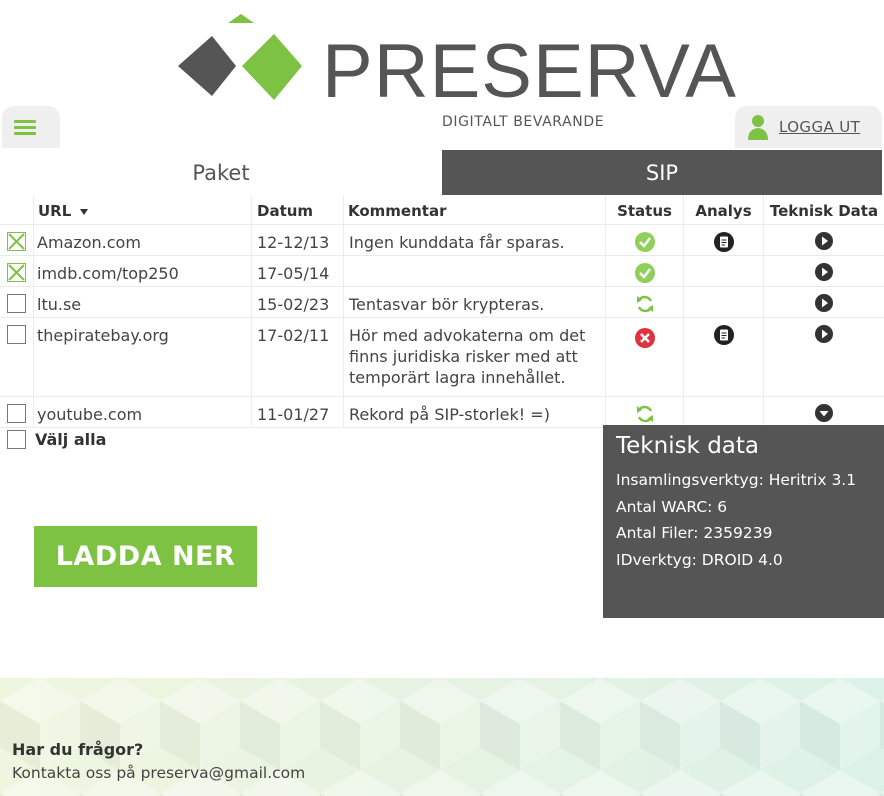 The image size is (884, 796). I want to click on row-url: imdb.com/top250, so click(142, 271).